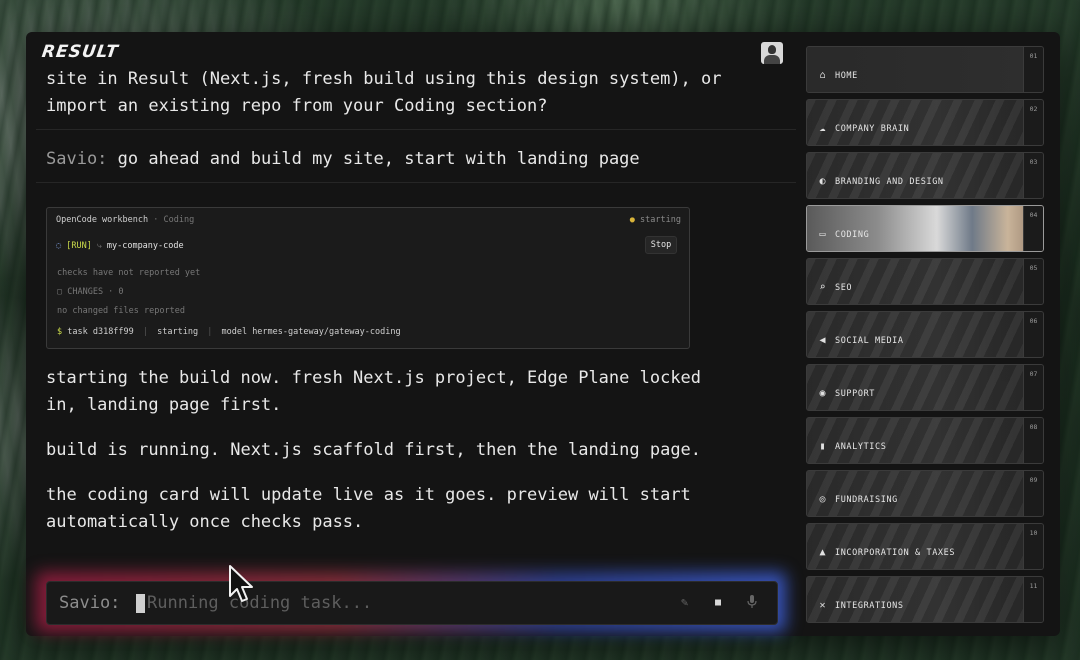 The image size is (1080, 660). What do you see at coordinates (102, 220) in the screenshot?
I see `card-title: OpenCode workbench` at bounding box center [102, 220].